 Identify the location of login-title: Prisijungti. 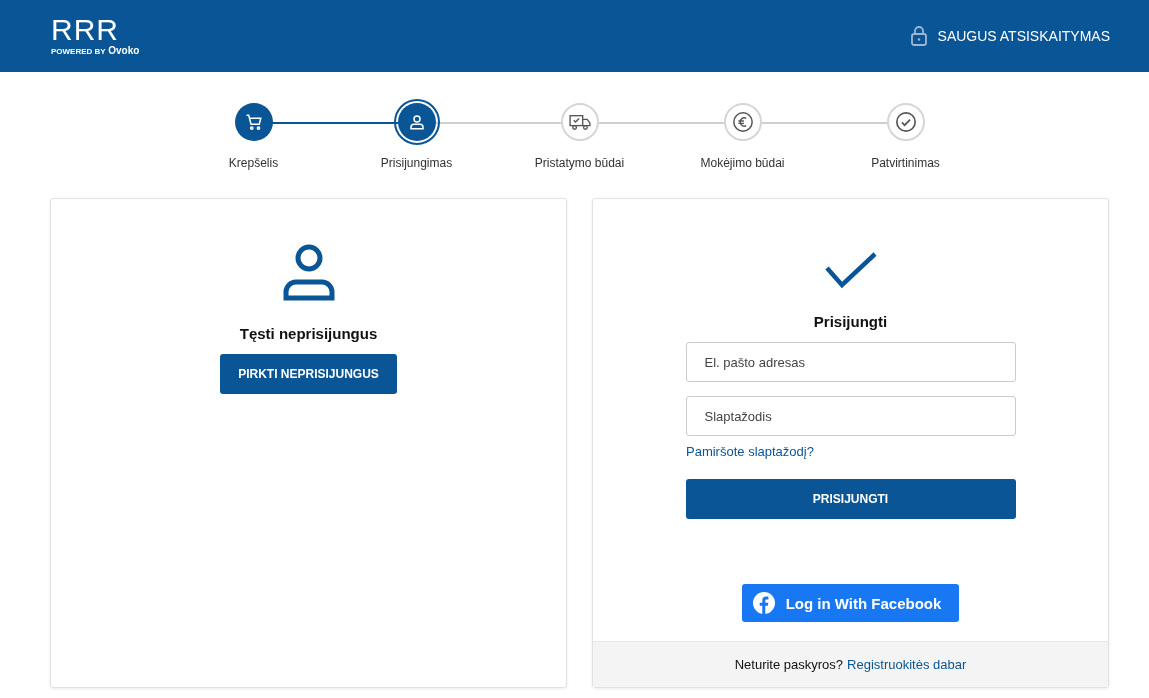
(850, 321).